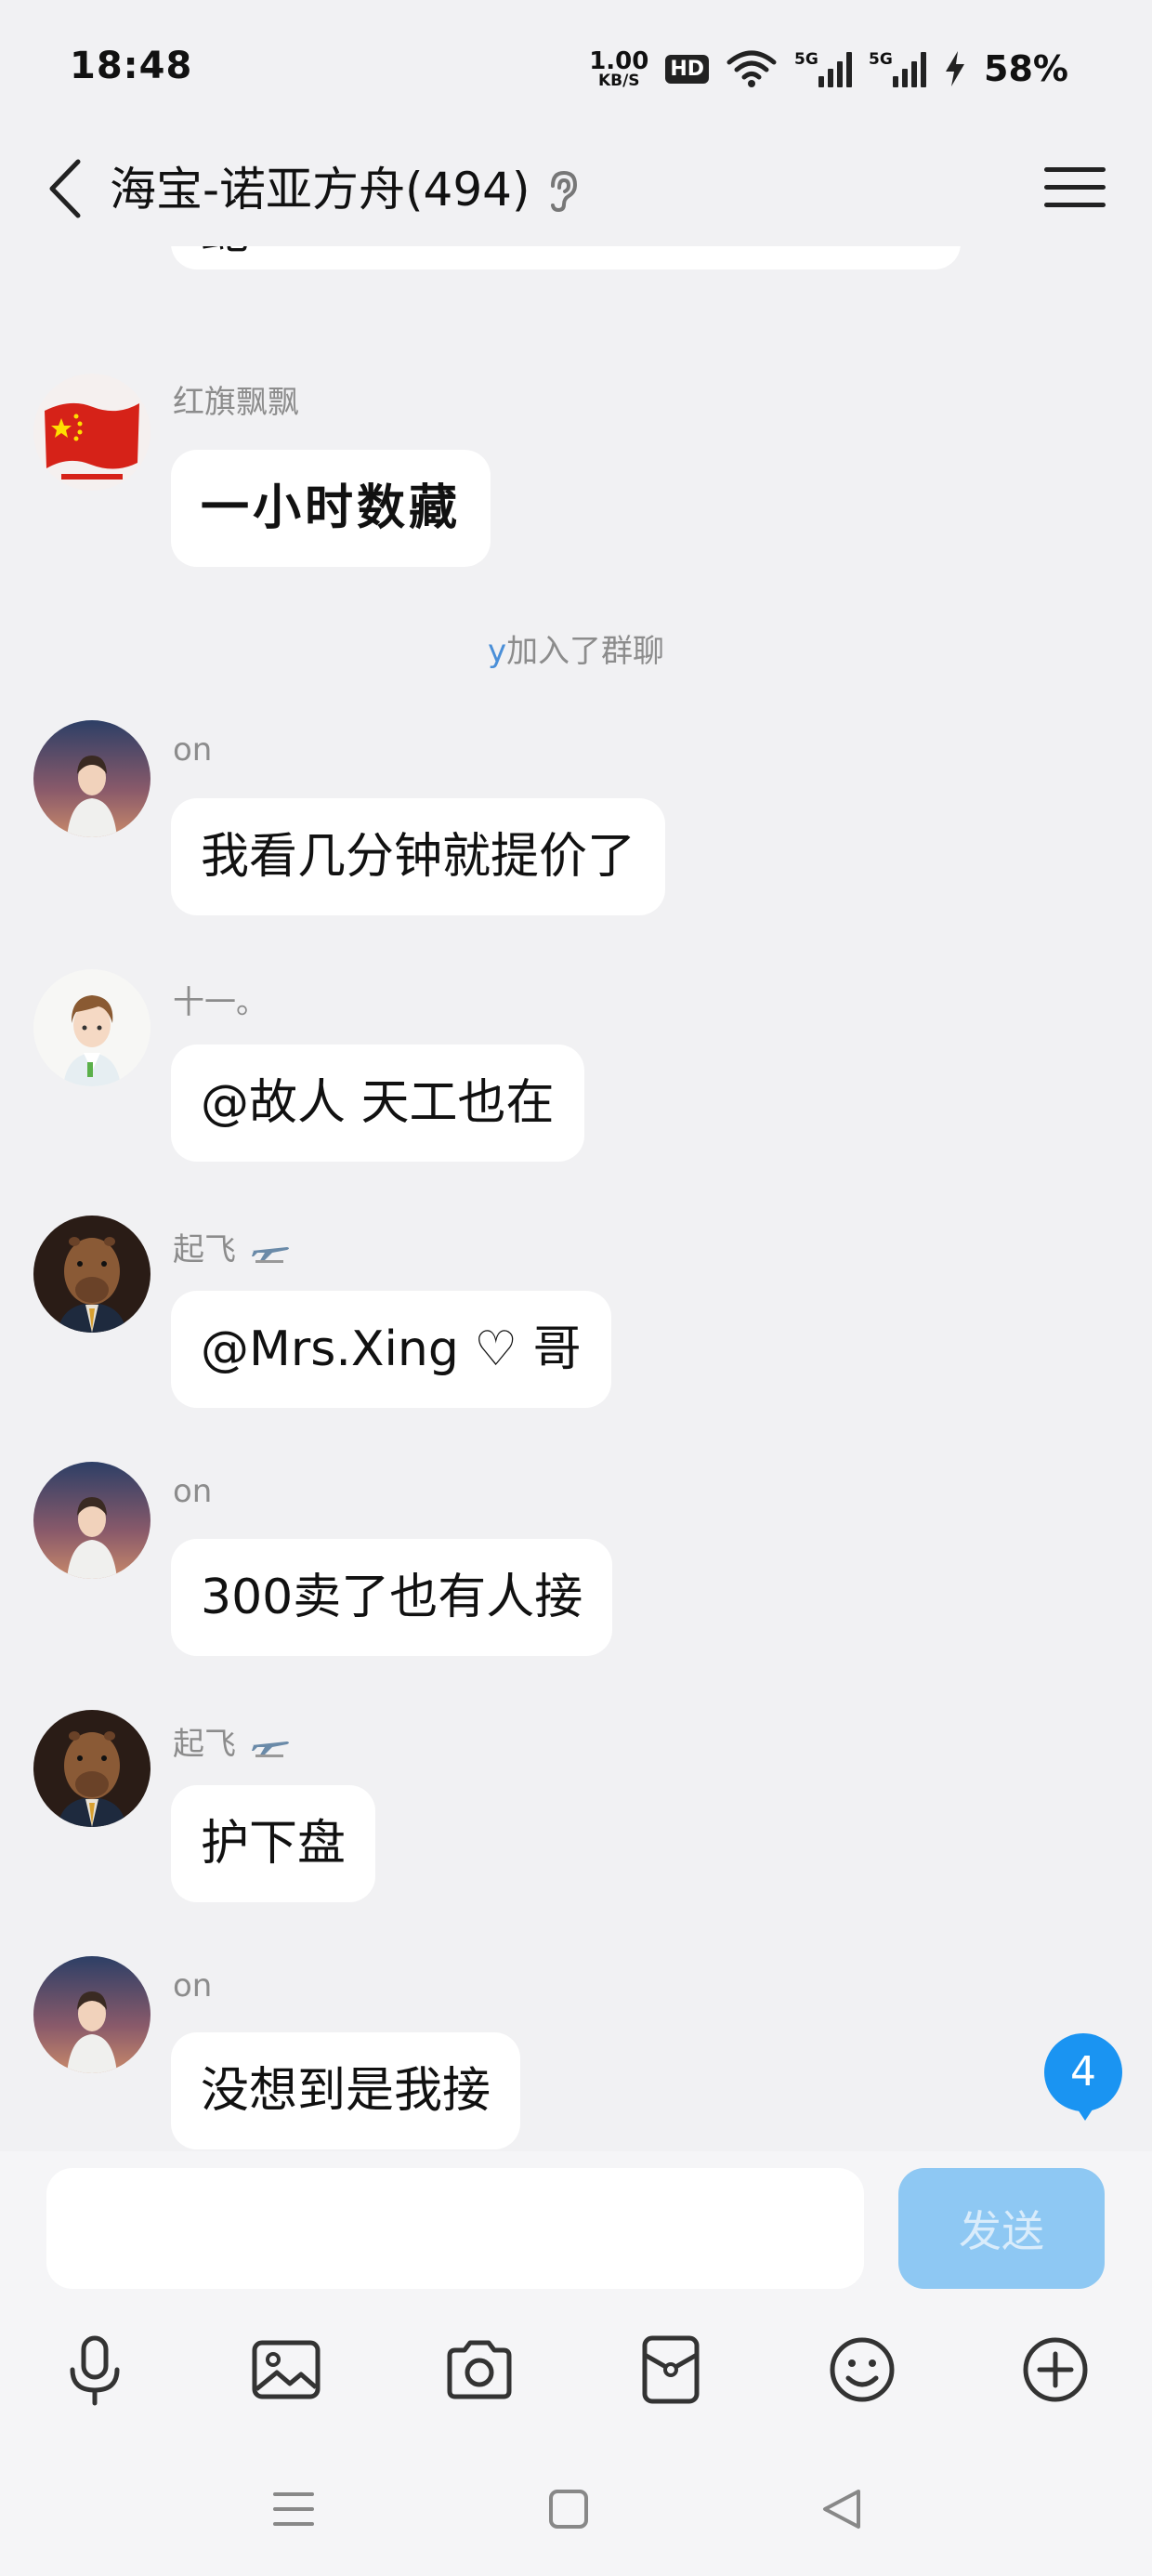 The height and width of the screenshot is (2576, 1152). I want to click on send-button: 发送, so click(1001, 2228).